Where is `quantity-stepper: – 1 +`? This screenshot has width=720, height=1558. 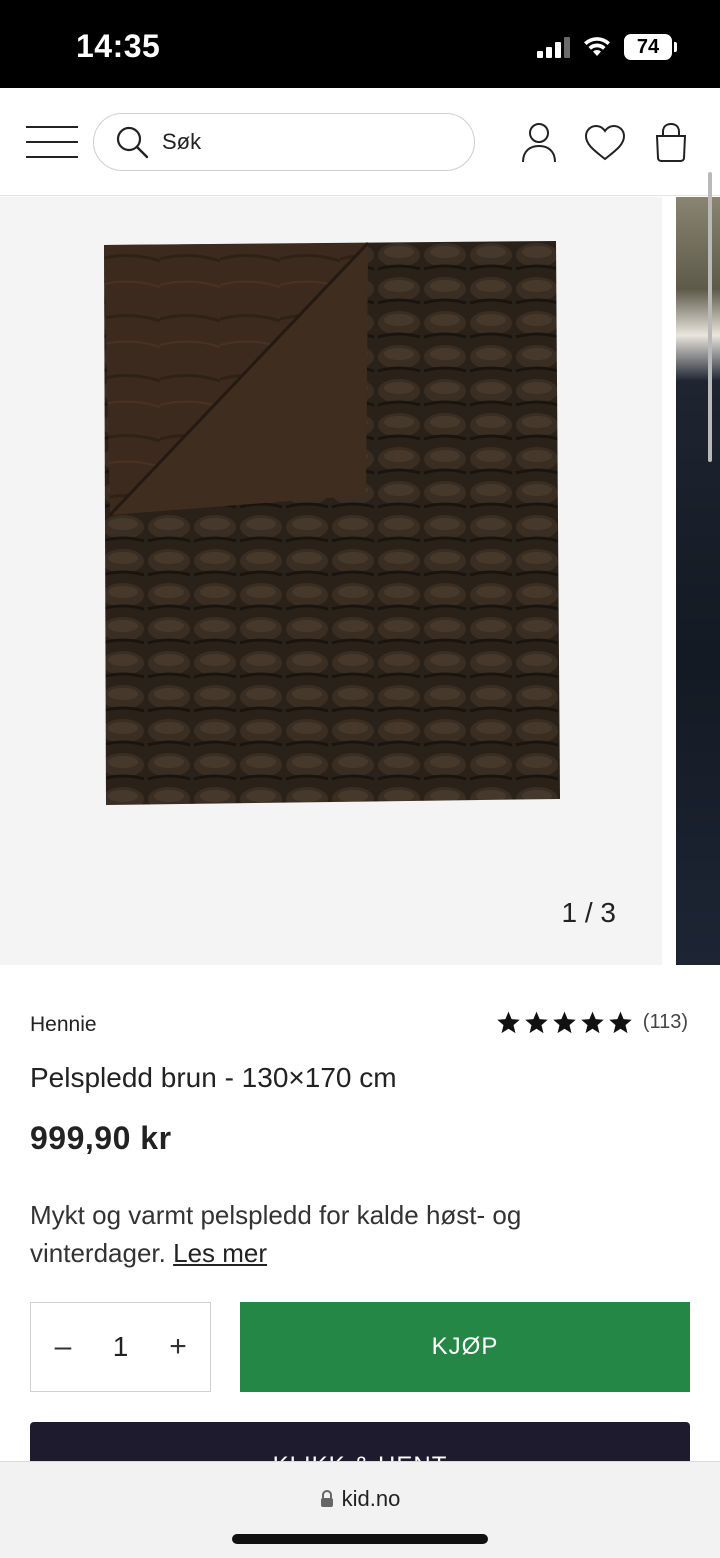 quantity-stepper: – 1 + is located at coordinates (120, 1347).